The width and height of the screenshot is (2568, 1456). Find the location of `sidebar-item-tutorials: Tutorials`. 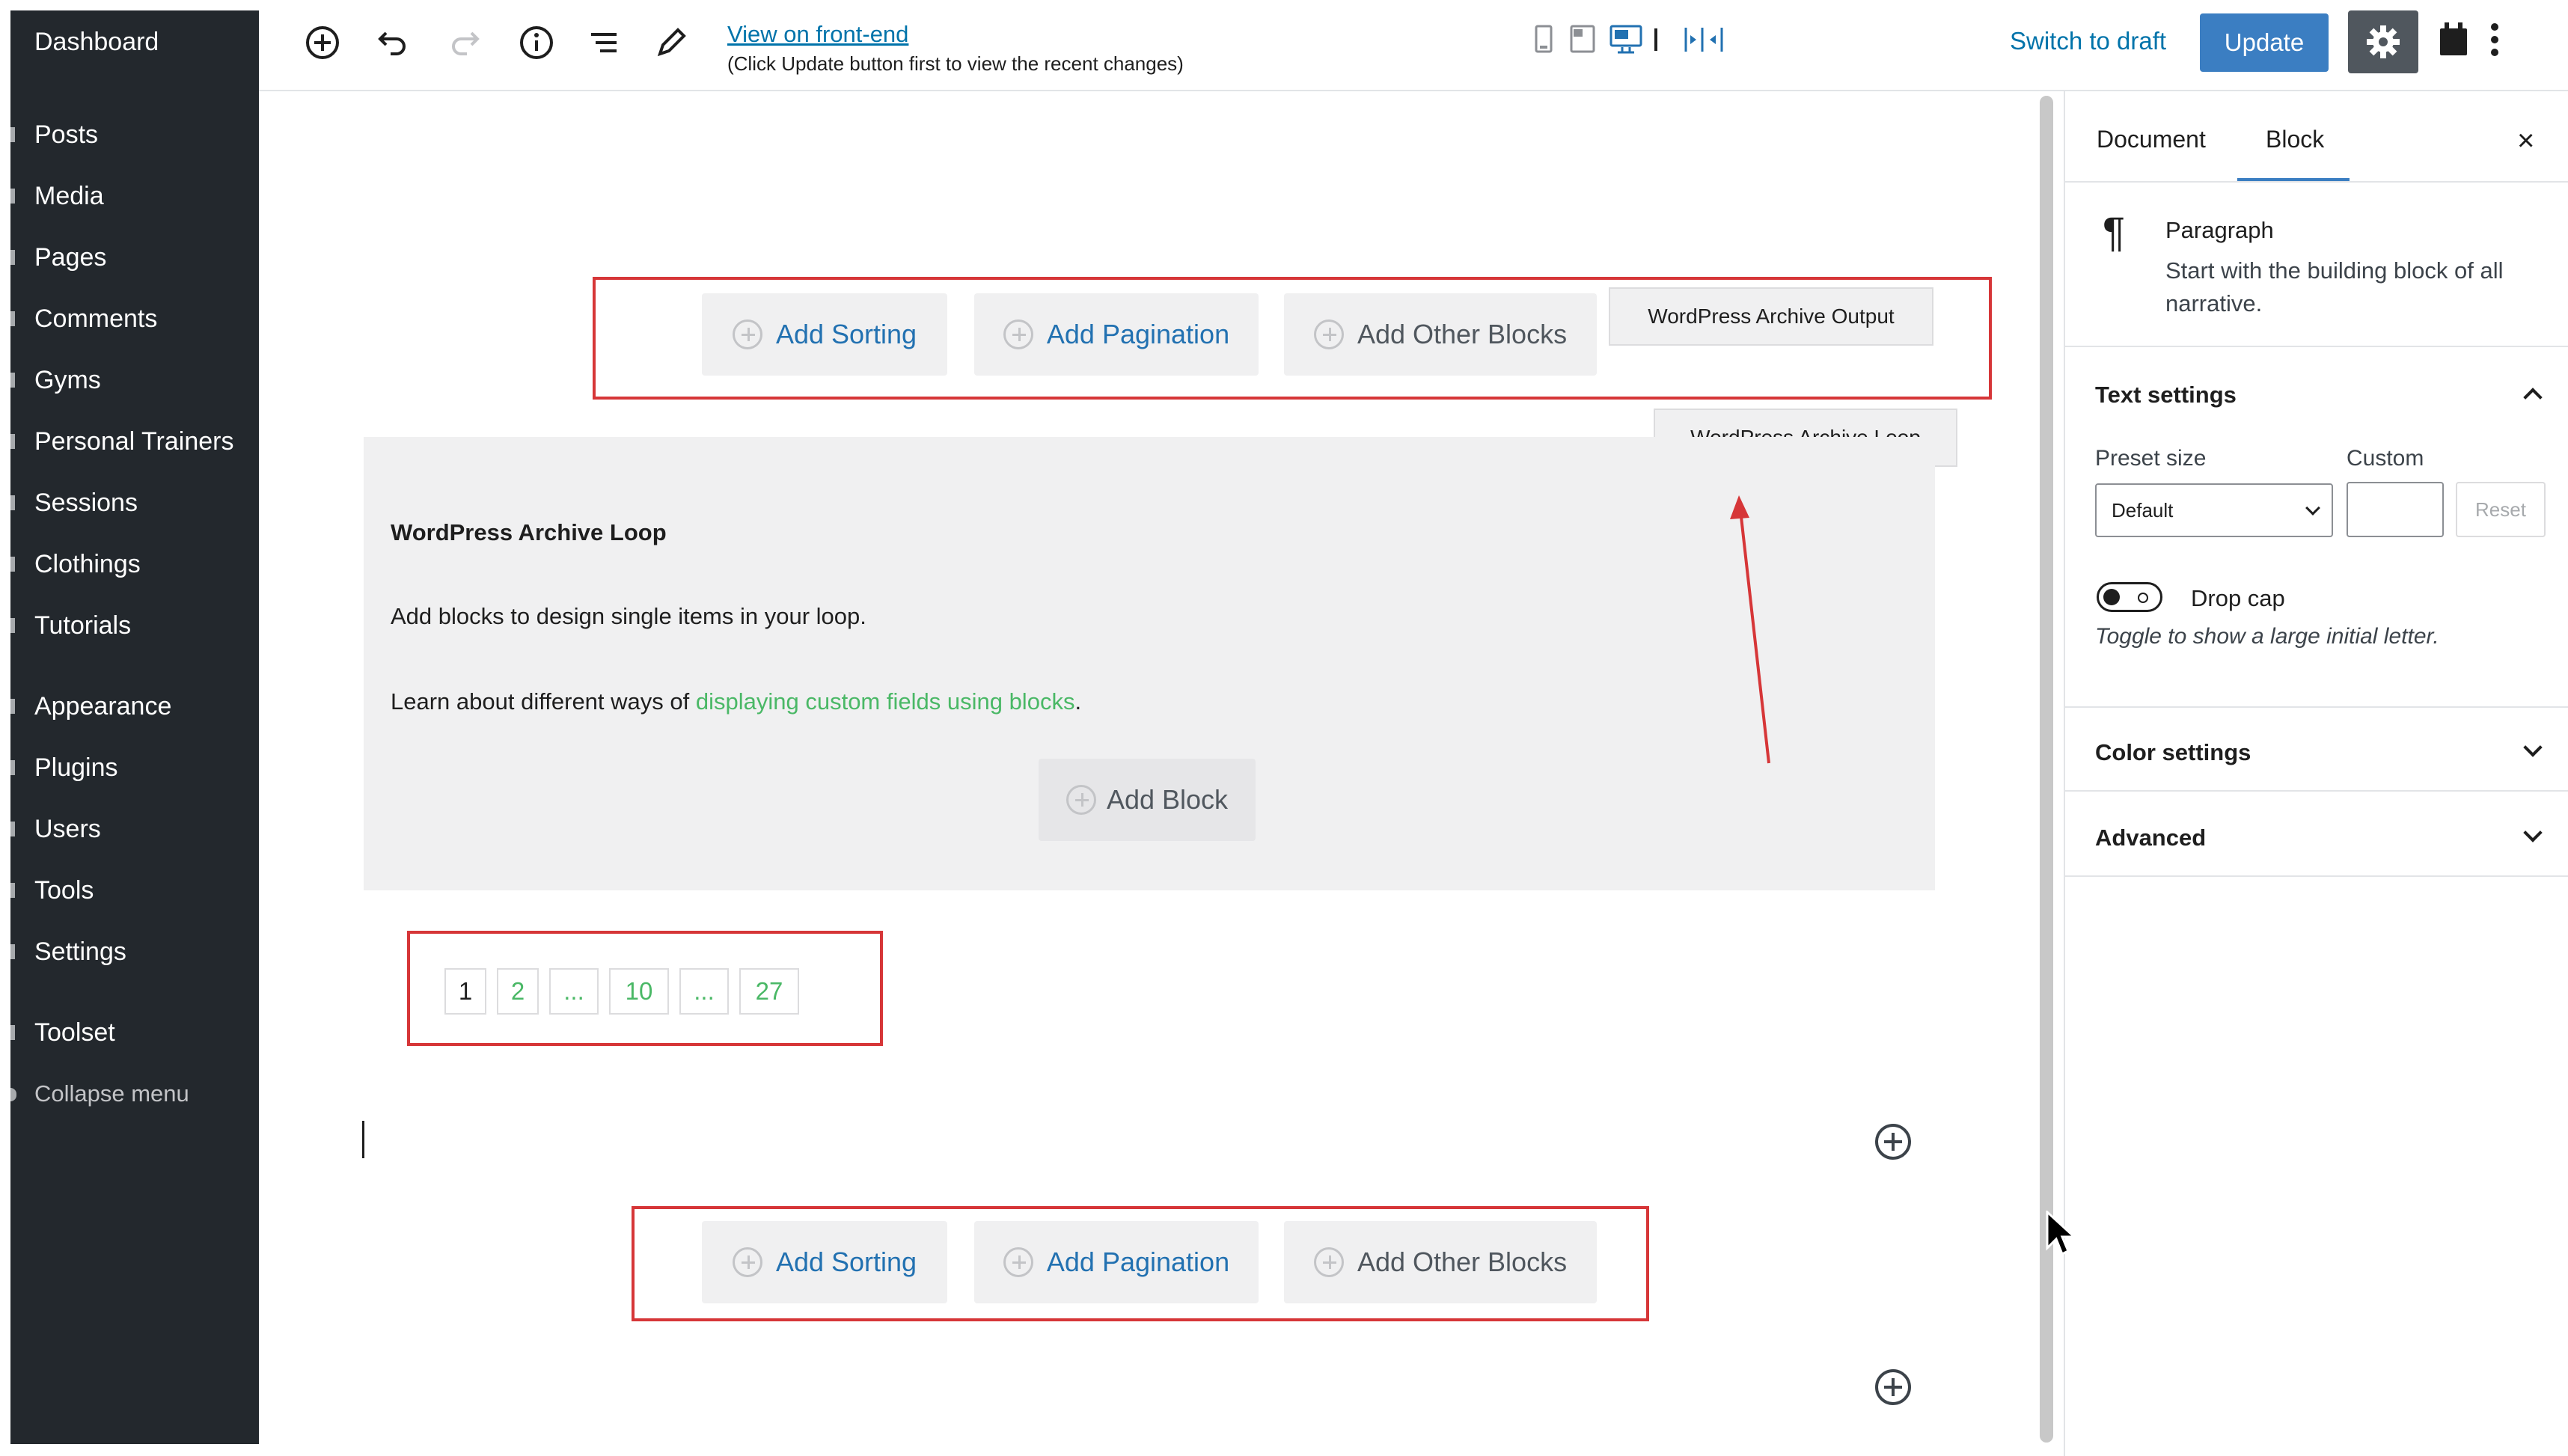

sidebar-item-tutorials: Tutorials is located at coordinates (134, 625).